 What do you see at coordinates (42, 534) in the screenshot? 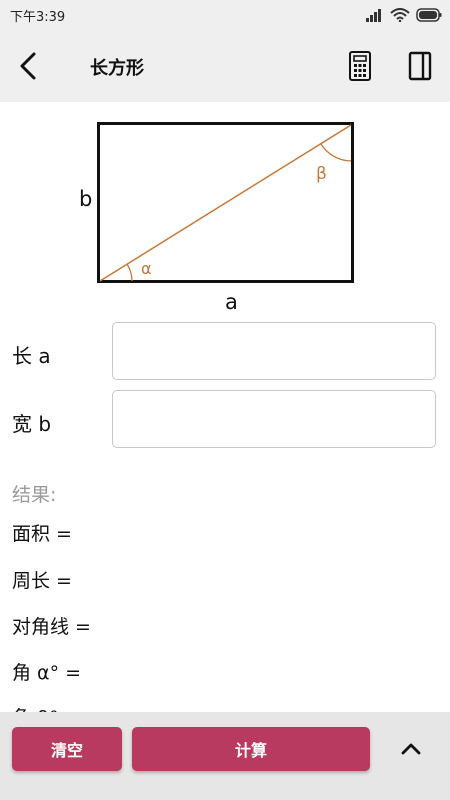
I see `result-area: 面积 =` at bounding box center [42, 534].